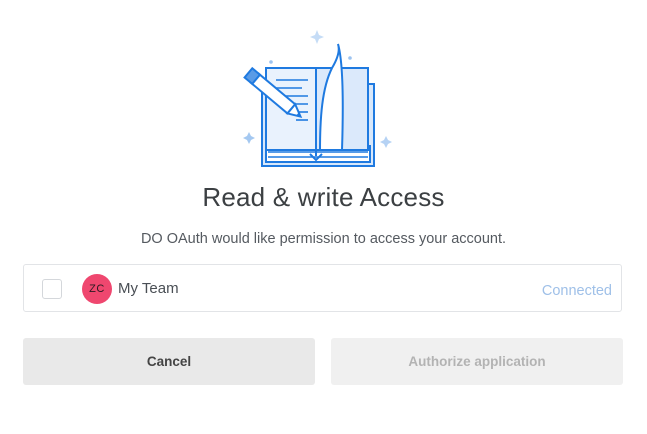 This screenshot has height=434, width=647. I want to click on team-checkbox, so click(52, 289).